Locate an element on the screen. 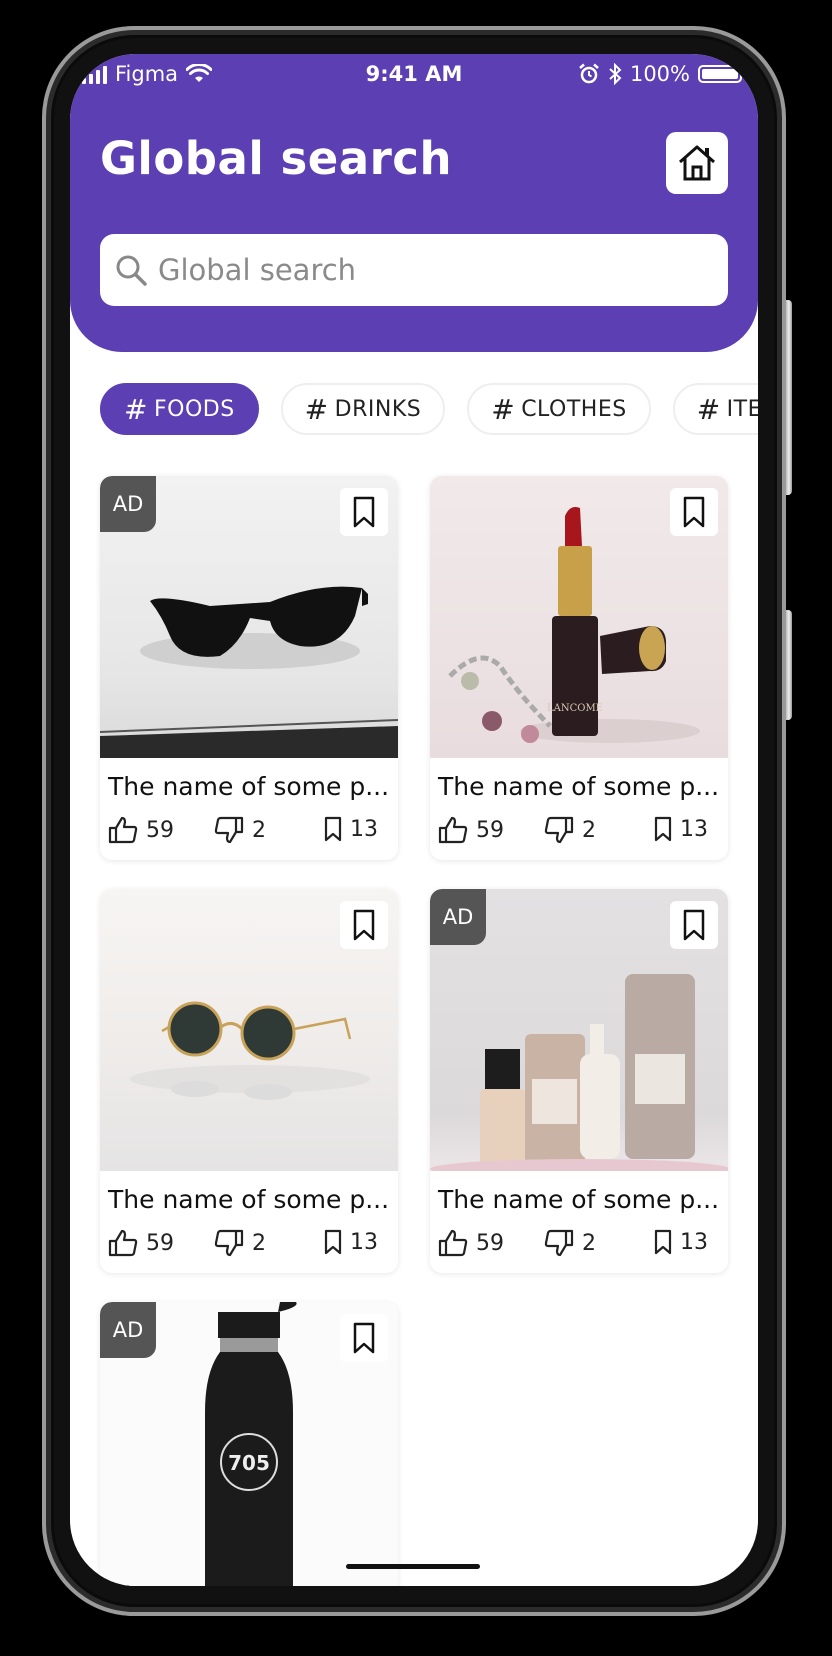 This screenshot has height=1656, width=832. battery-percent: 100% is located at coordinates (659, 74).